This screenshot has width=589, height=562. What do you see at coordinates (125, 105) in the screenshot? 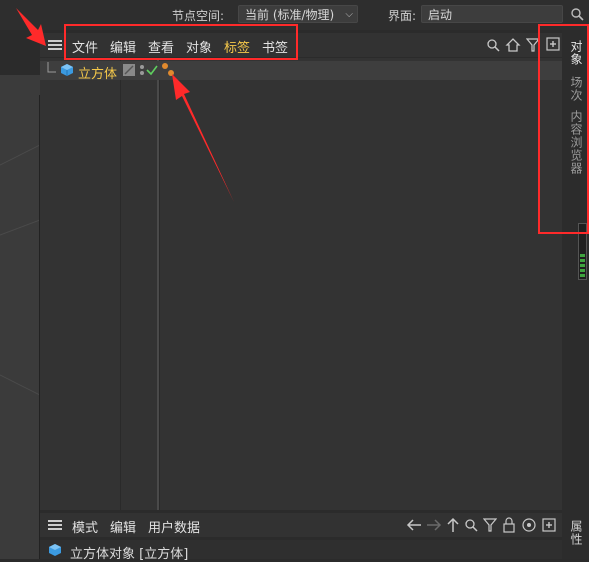
I see `annotation-arrows` at bounding box center [125, 105].